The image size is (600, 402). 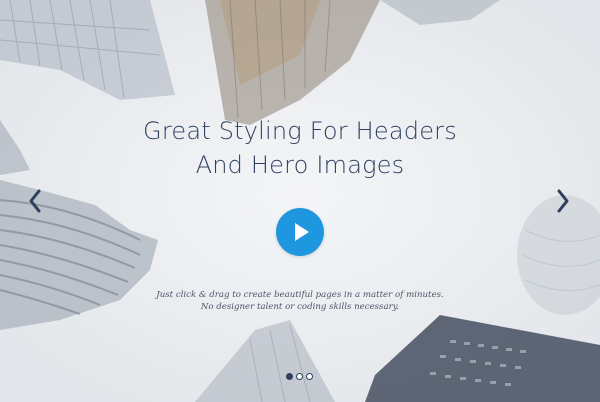 I want to click on chevron-right-icon, so click(x=563, y=201).